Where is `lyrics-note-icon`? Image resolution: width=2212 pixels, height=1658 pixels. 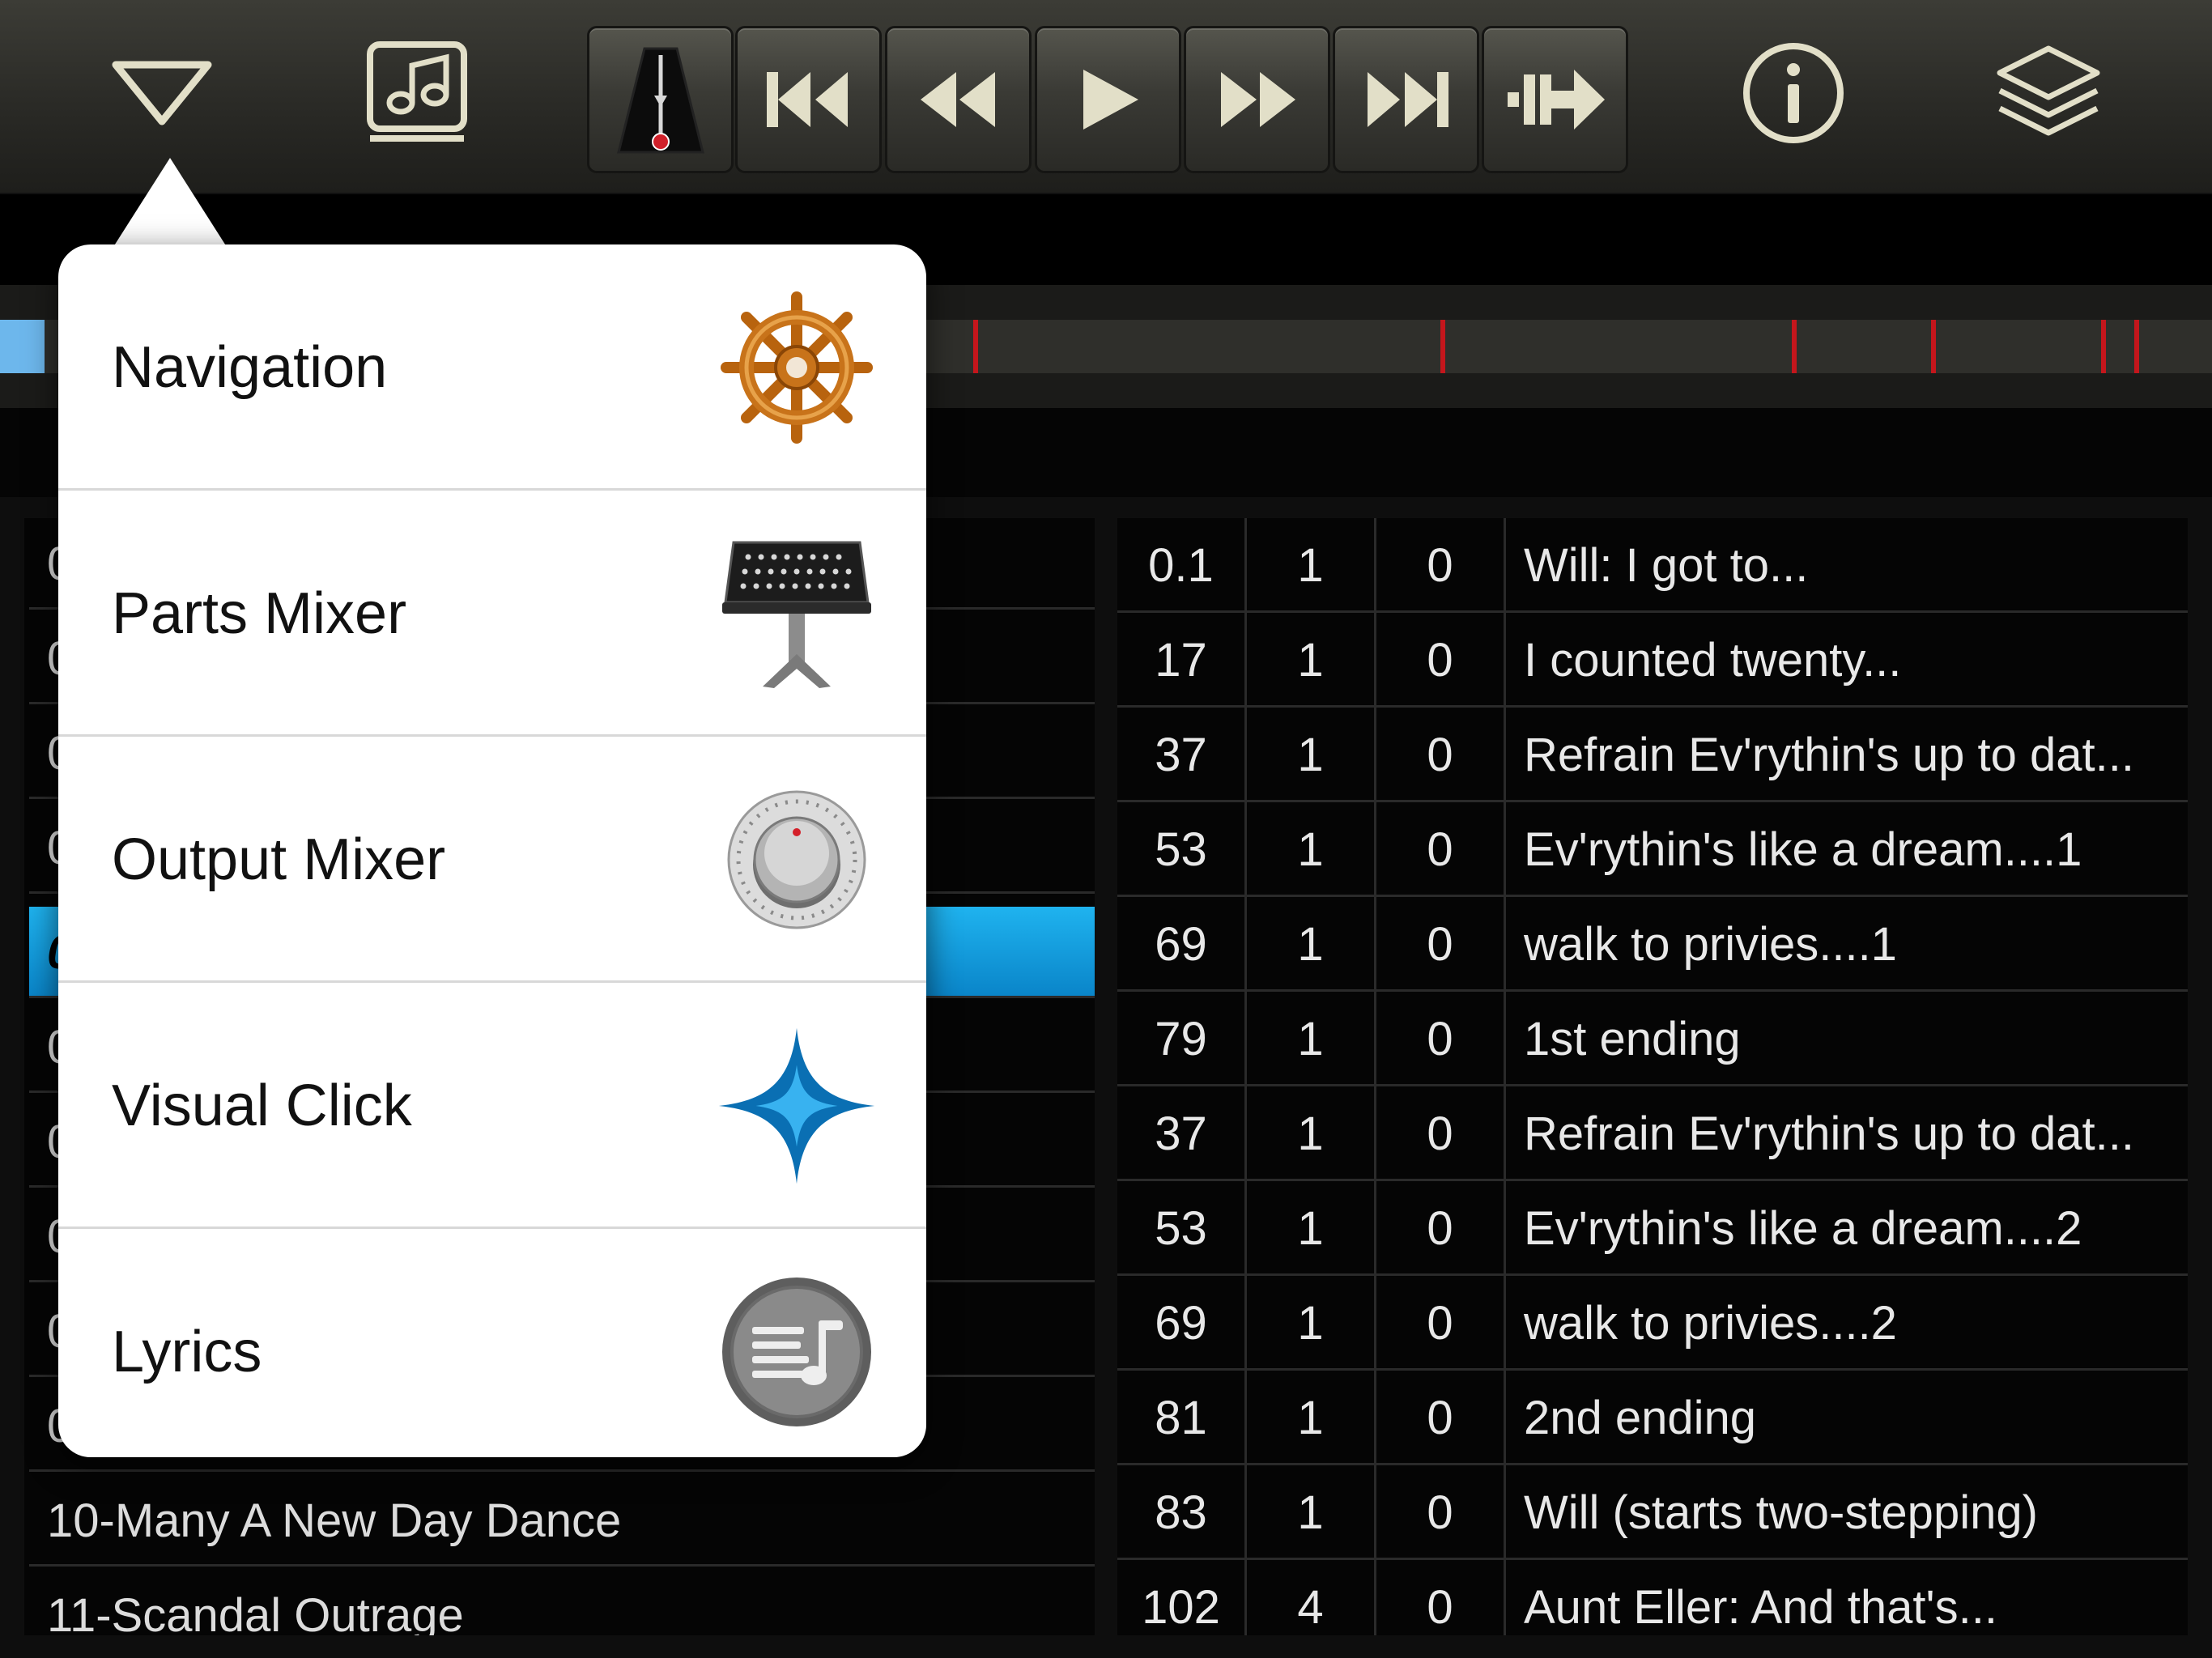
lyrics-note-icon is located at coordinates (797, 1352).